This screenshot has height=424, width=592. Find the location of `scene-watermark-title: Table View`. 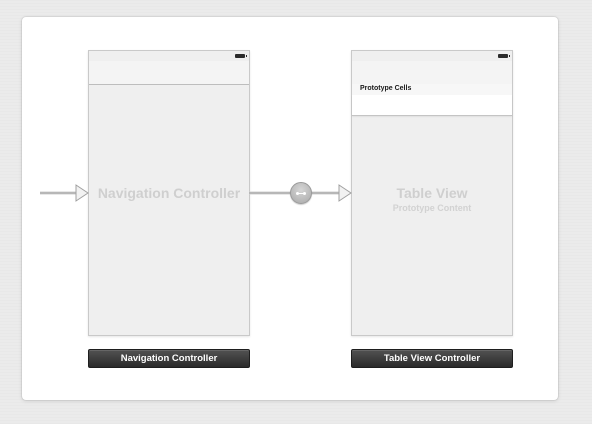

scene-watermark-title: Table View is located at coordinates (432, 193).